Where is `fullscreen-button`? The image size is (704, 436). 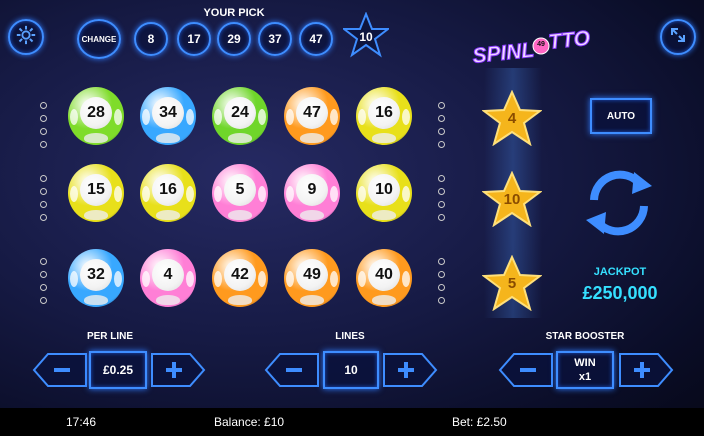
fullscreen-button is located at coordinates (678, 37).